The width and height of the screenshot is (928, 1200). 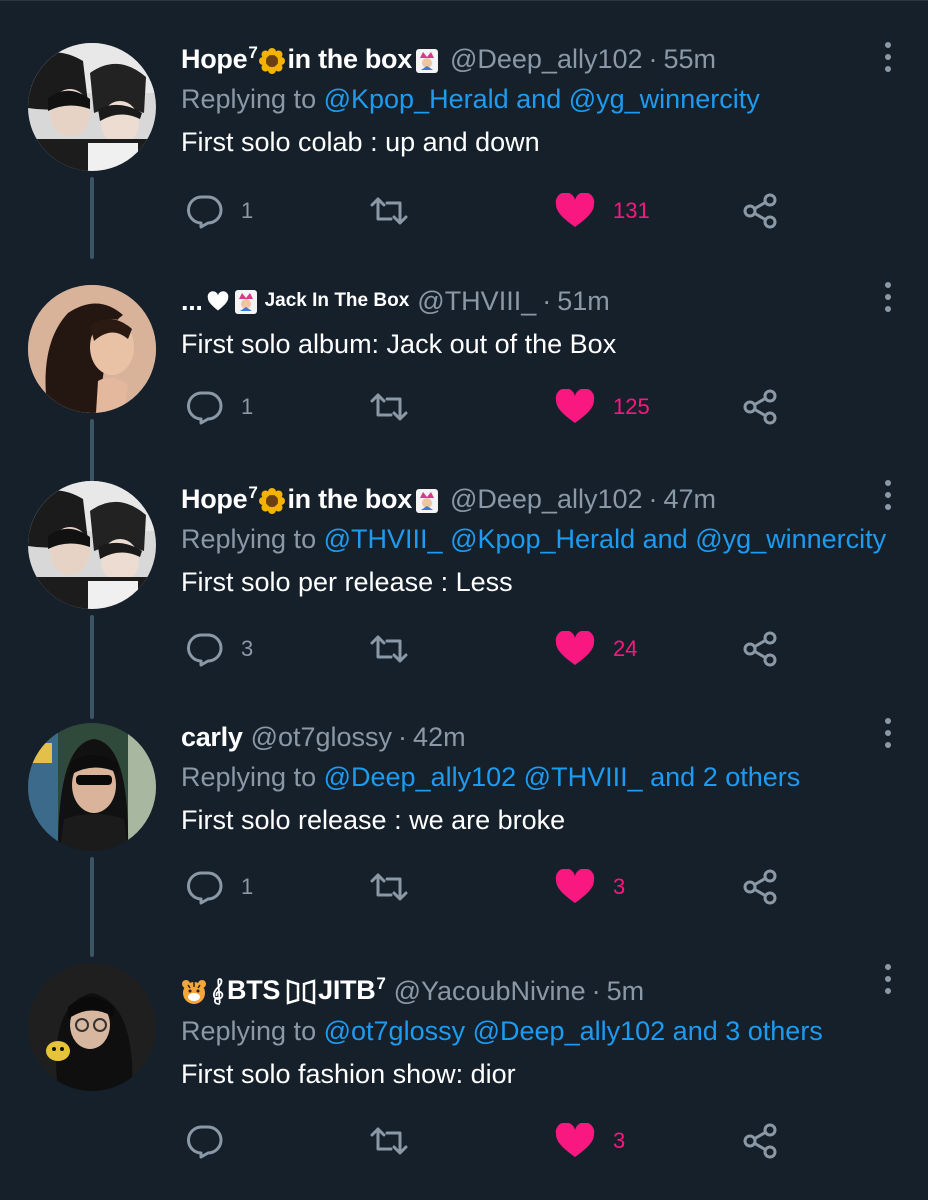 What do you see at coordinates (347, 582) in the screenshot?
I see `tweet-text: First solo per release : Less` at bounding box center [347, 582].